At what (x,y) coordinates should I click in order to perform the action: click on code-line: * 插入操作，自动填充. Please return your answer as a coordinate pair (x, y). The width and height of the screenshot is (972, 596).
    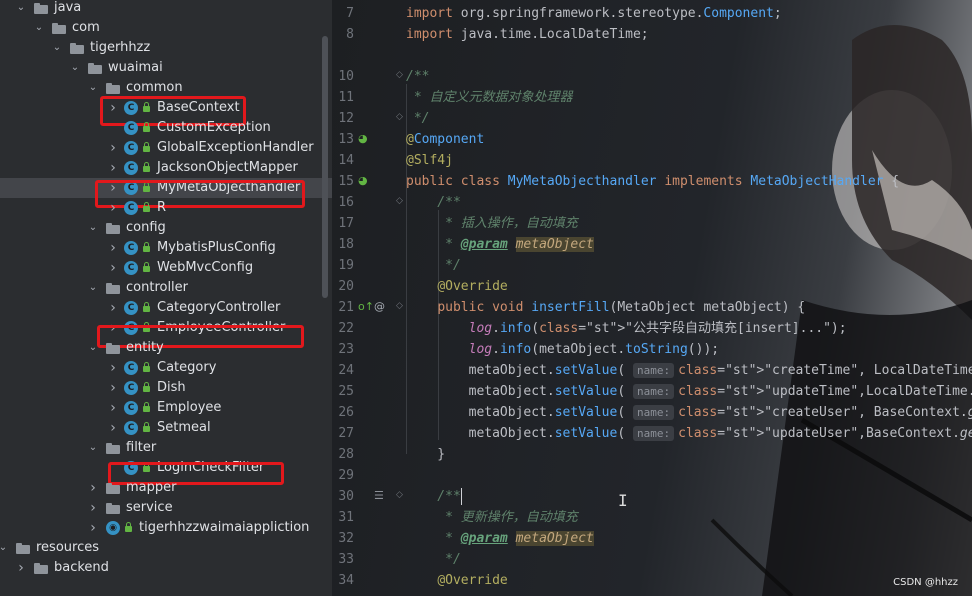
    Looking at the image, I should click on (492, 223).